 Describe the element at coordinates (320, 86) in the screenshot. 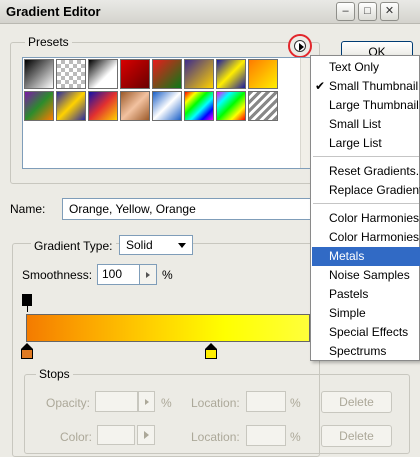

I see `checkmark-icon: ✔` at that location.